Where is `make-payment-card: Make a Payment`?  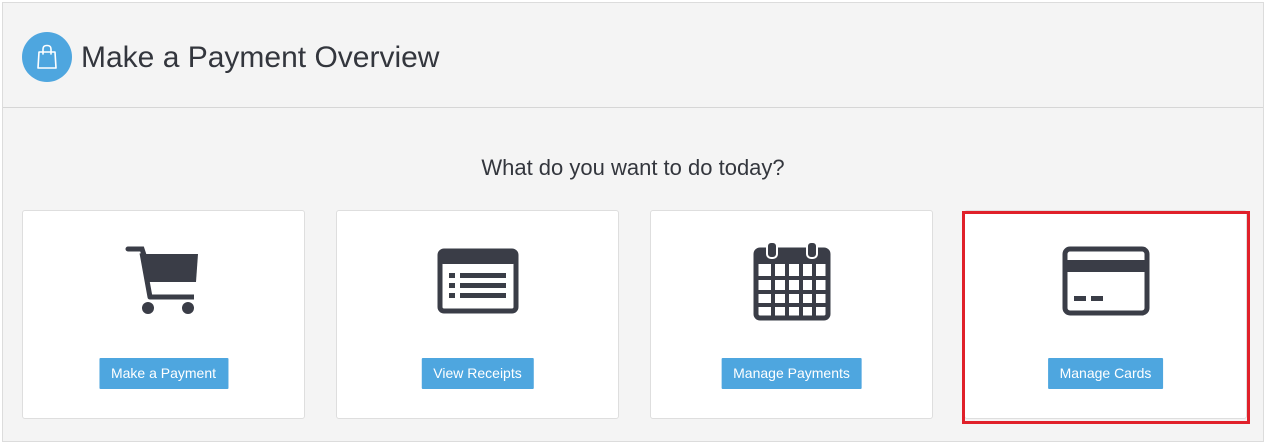
make-payment-card: Make a Payment is located at coordinates (163, 314).